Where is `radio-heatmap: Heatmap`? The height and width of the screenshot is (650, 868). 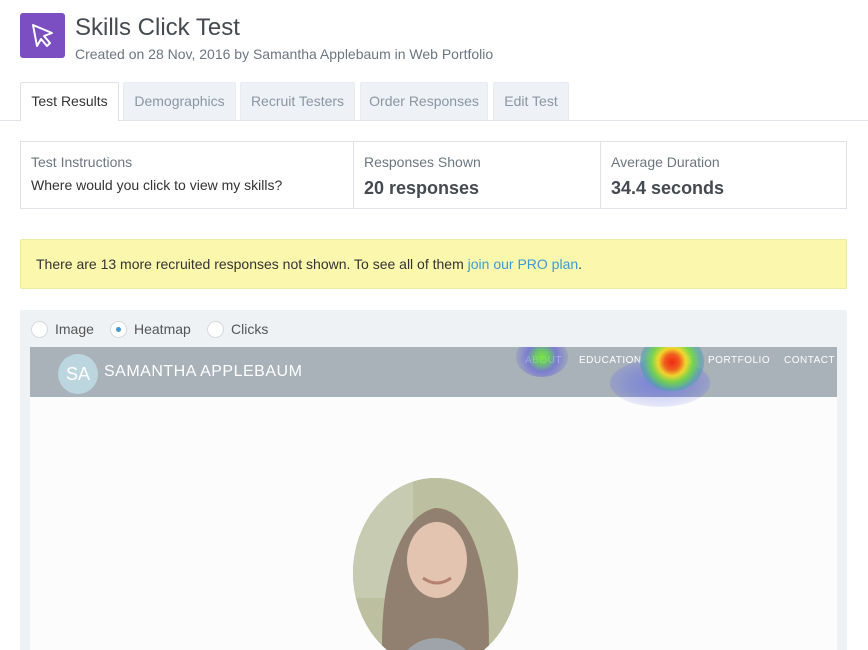
radio-heatmap: Heatmap is located at coordinates (155, 330).